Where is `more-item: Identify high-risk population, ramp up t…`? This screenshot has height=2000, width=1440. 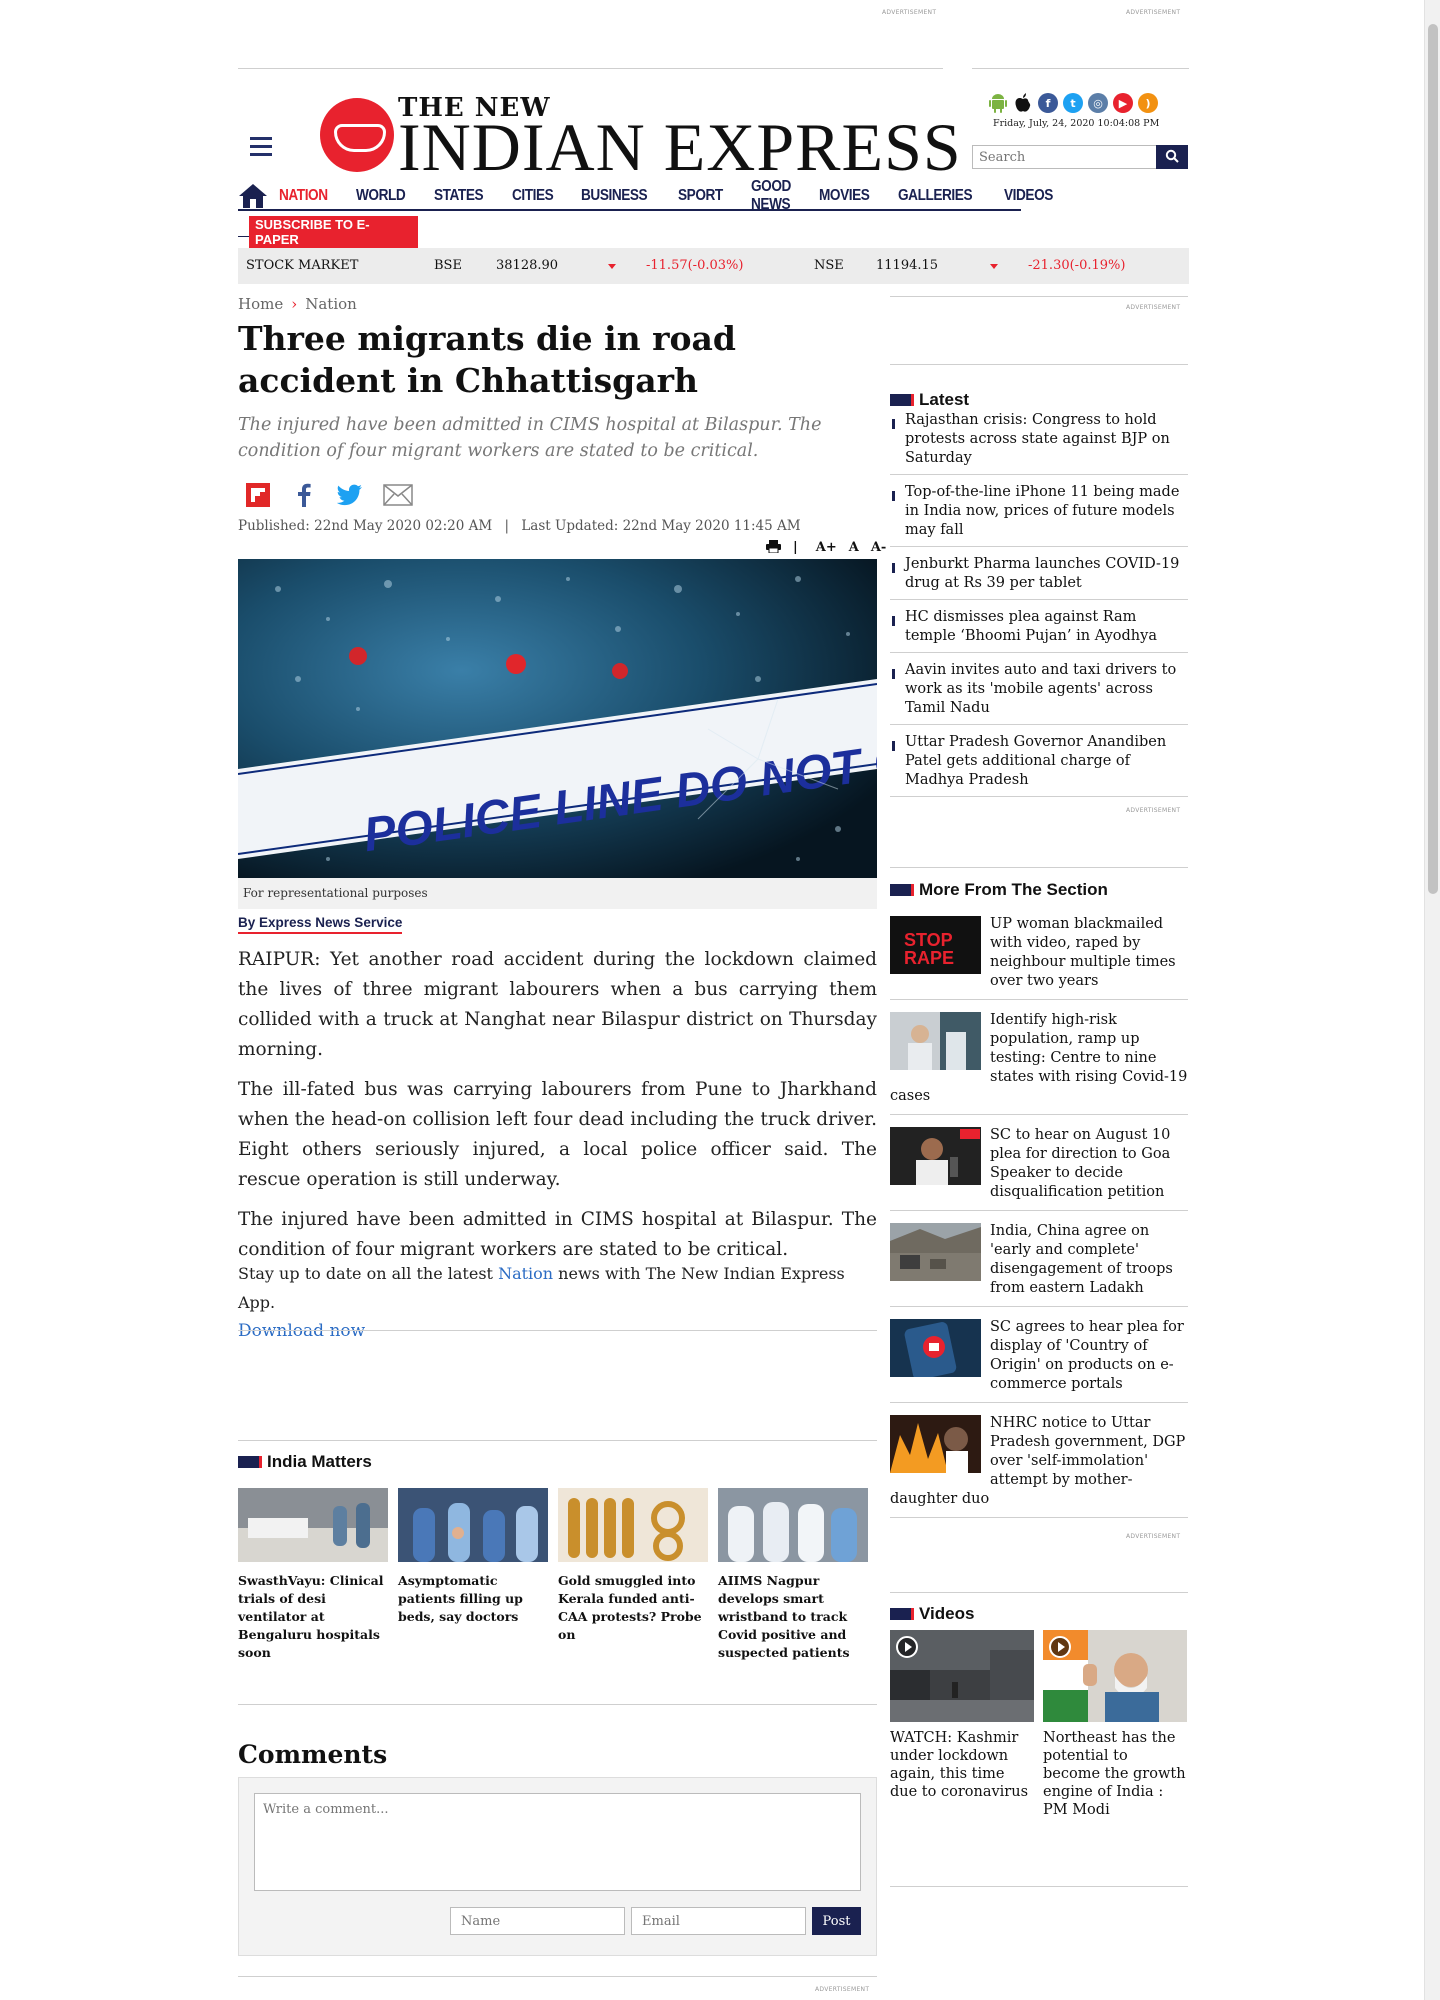 more-item: Identify high-risk population, ramp up t… is located at coordinates (1039, 1062).